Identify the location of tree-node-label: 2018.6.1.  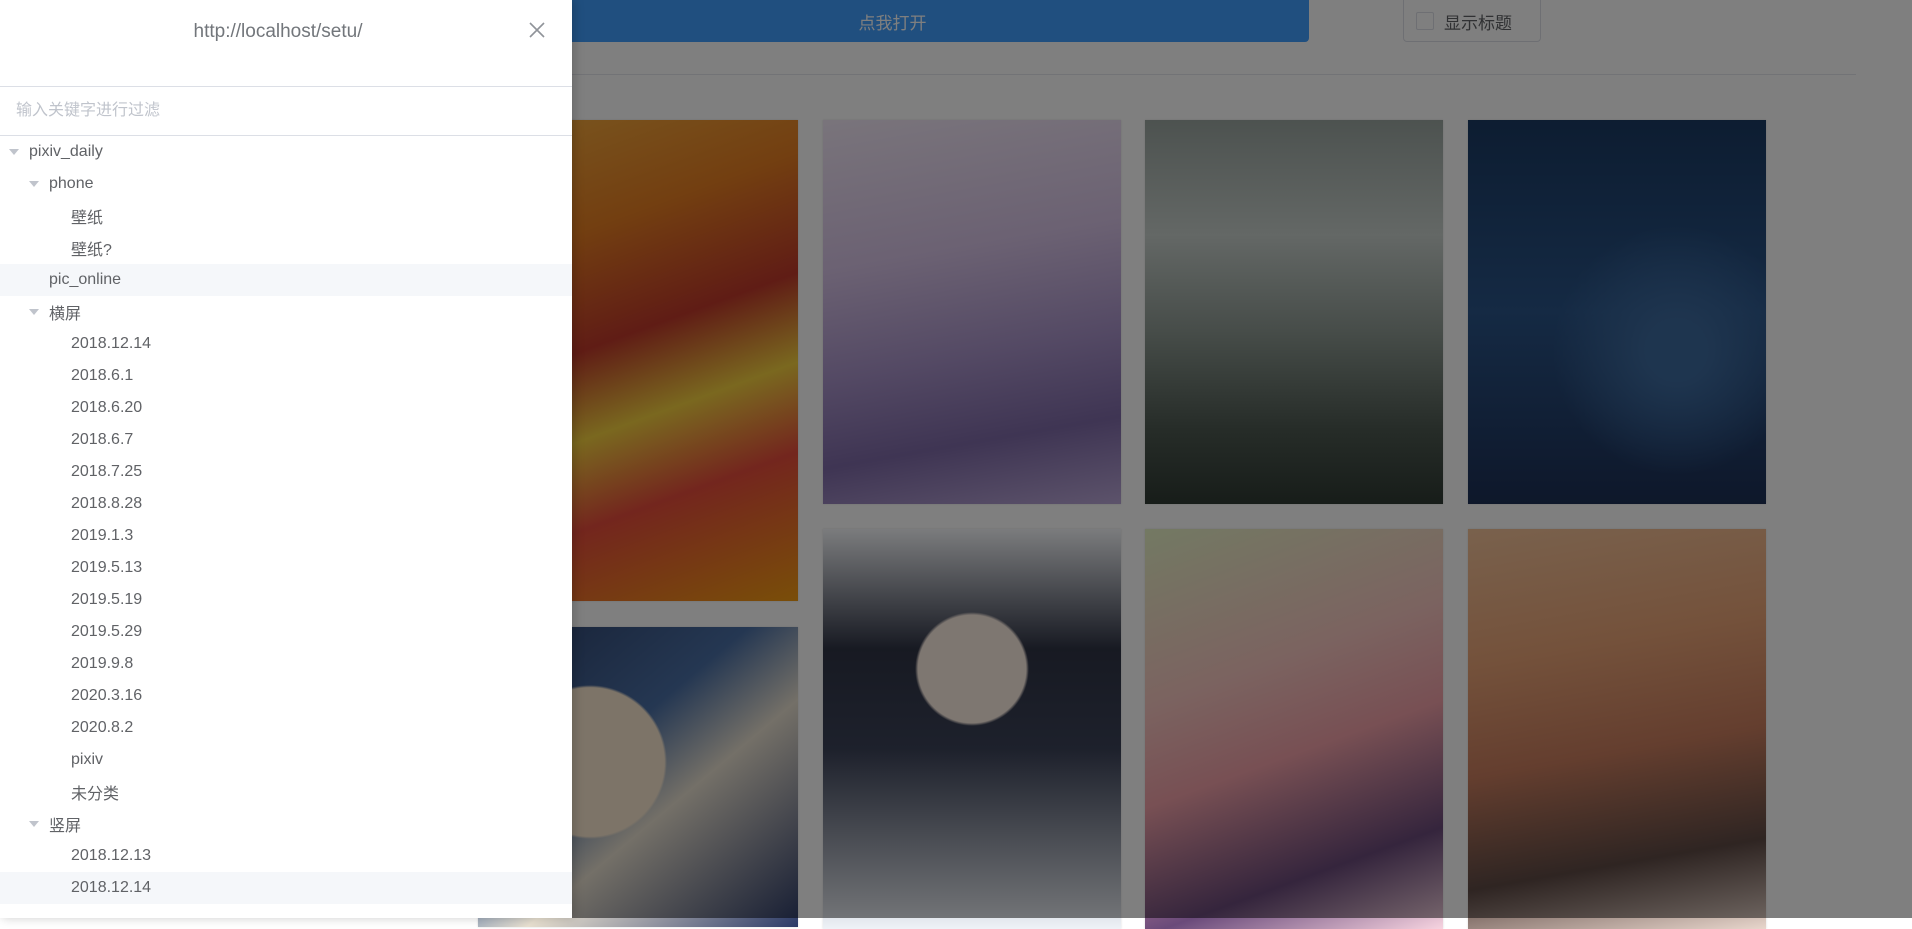
(102, 375).